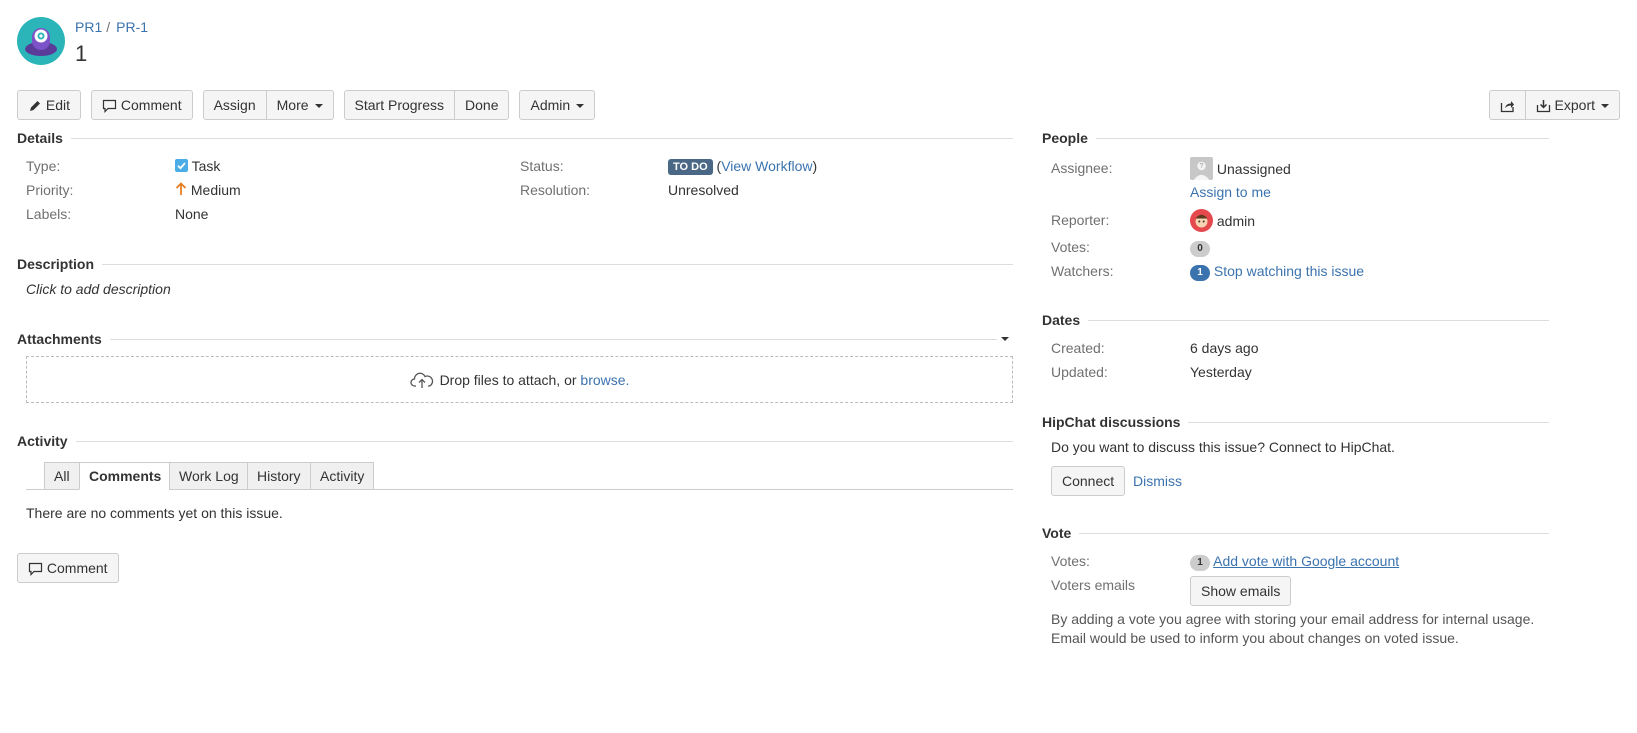 This screenshot has width=1637, height=733. I want to click on votes-value: 0, so click(1200, 248).